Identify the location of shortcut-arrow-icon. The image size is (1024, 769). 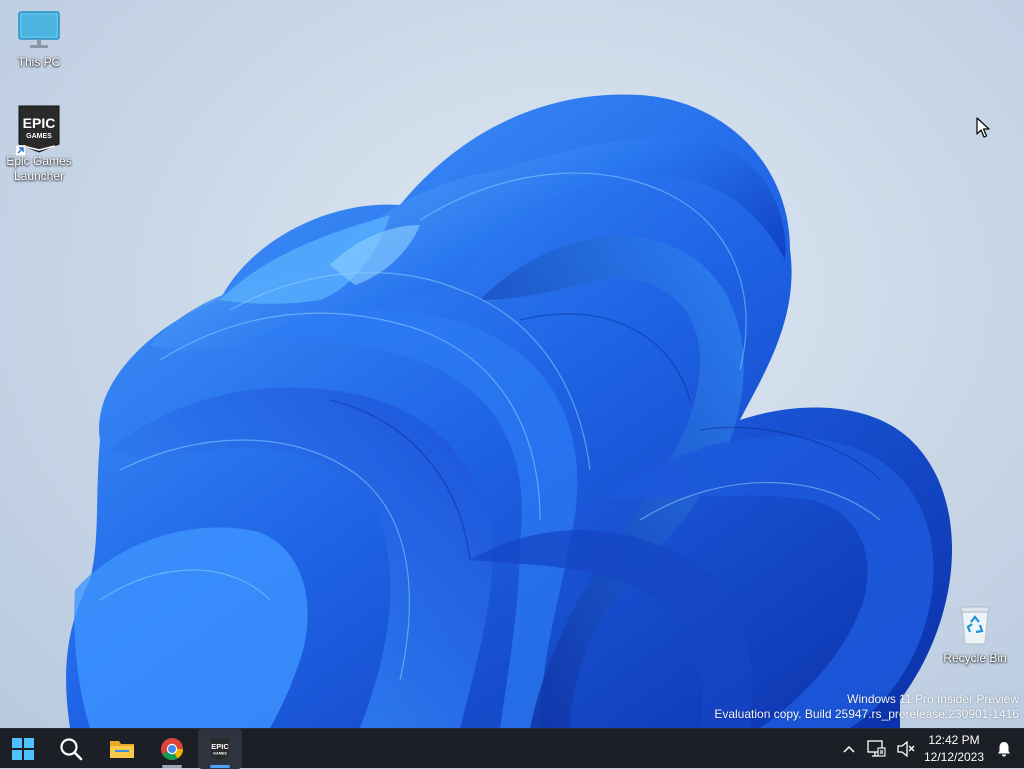
(20, 150).